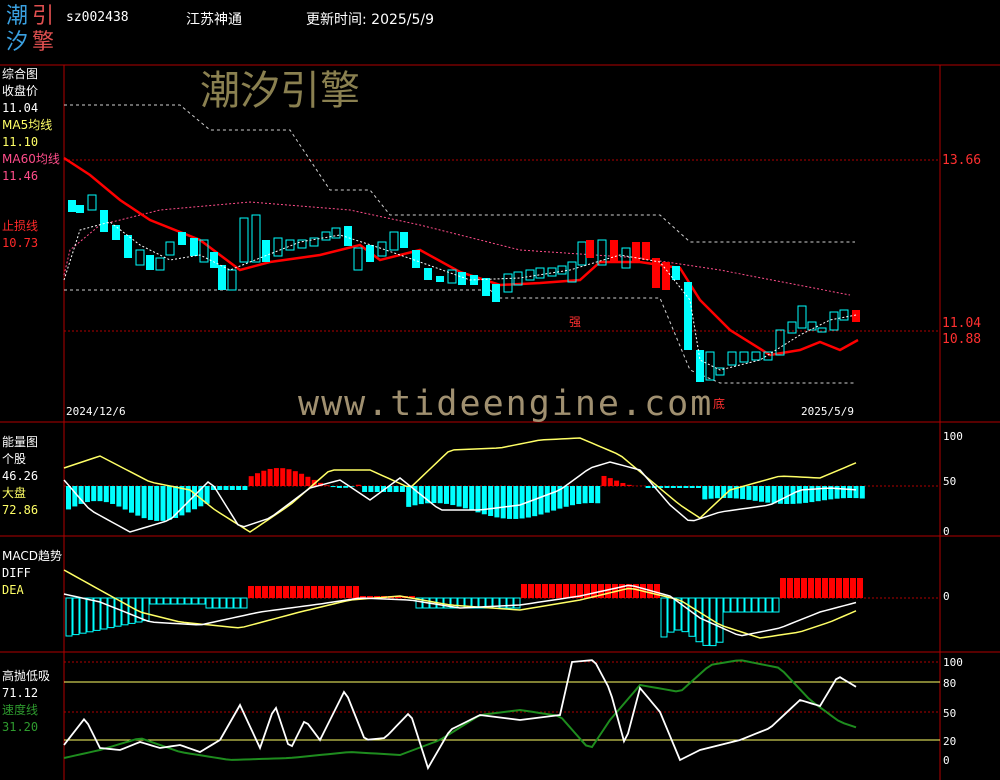 This screenshot has height=780, width=1000. What do you see at coordinates (20, 176) in the screenshot?
I see `ma60-value: 11.46` at bounding box center [20, 176].